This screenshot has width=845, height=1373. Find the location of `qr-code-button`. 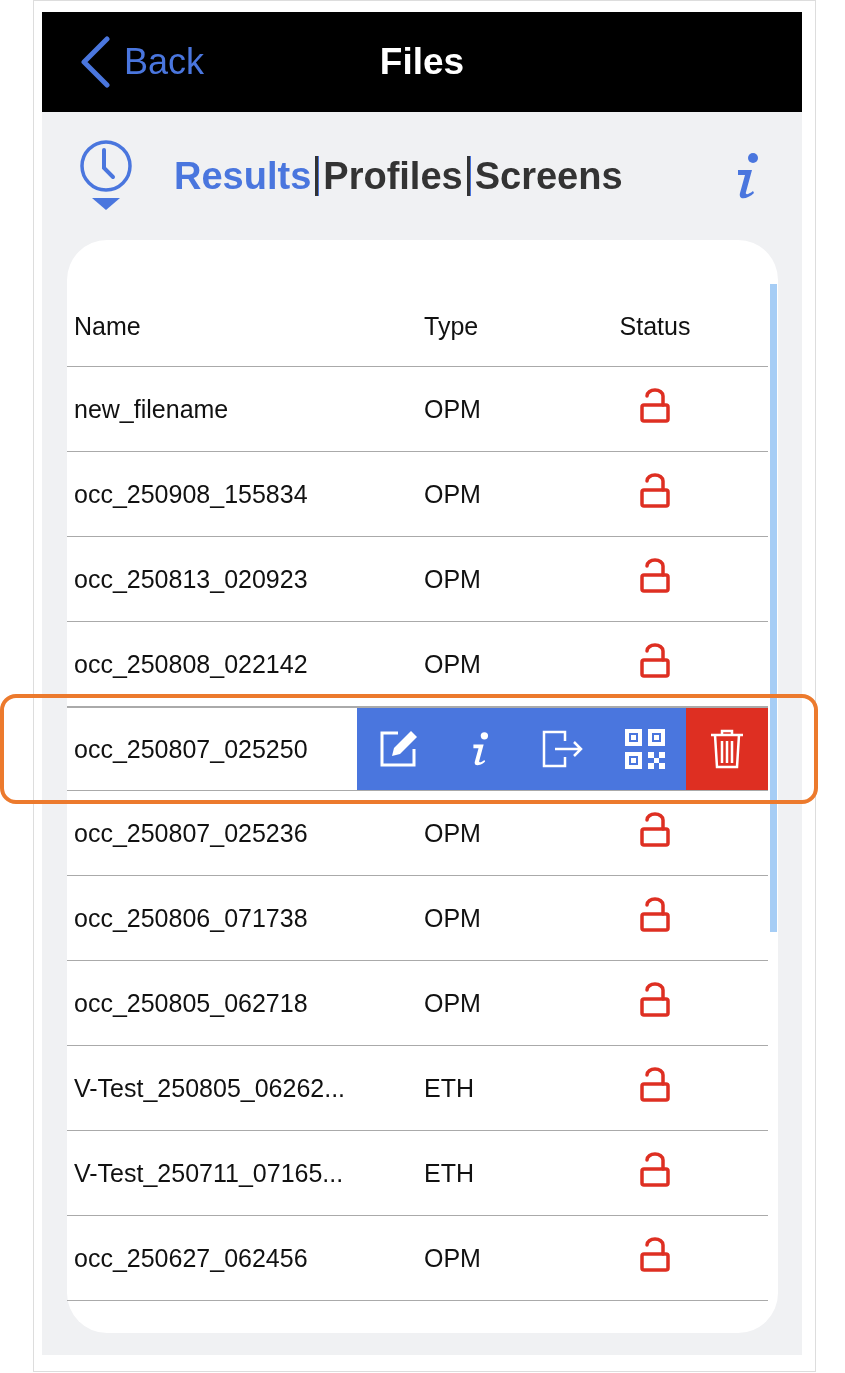

qr-code-button is located at coordinates (644, 749).